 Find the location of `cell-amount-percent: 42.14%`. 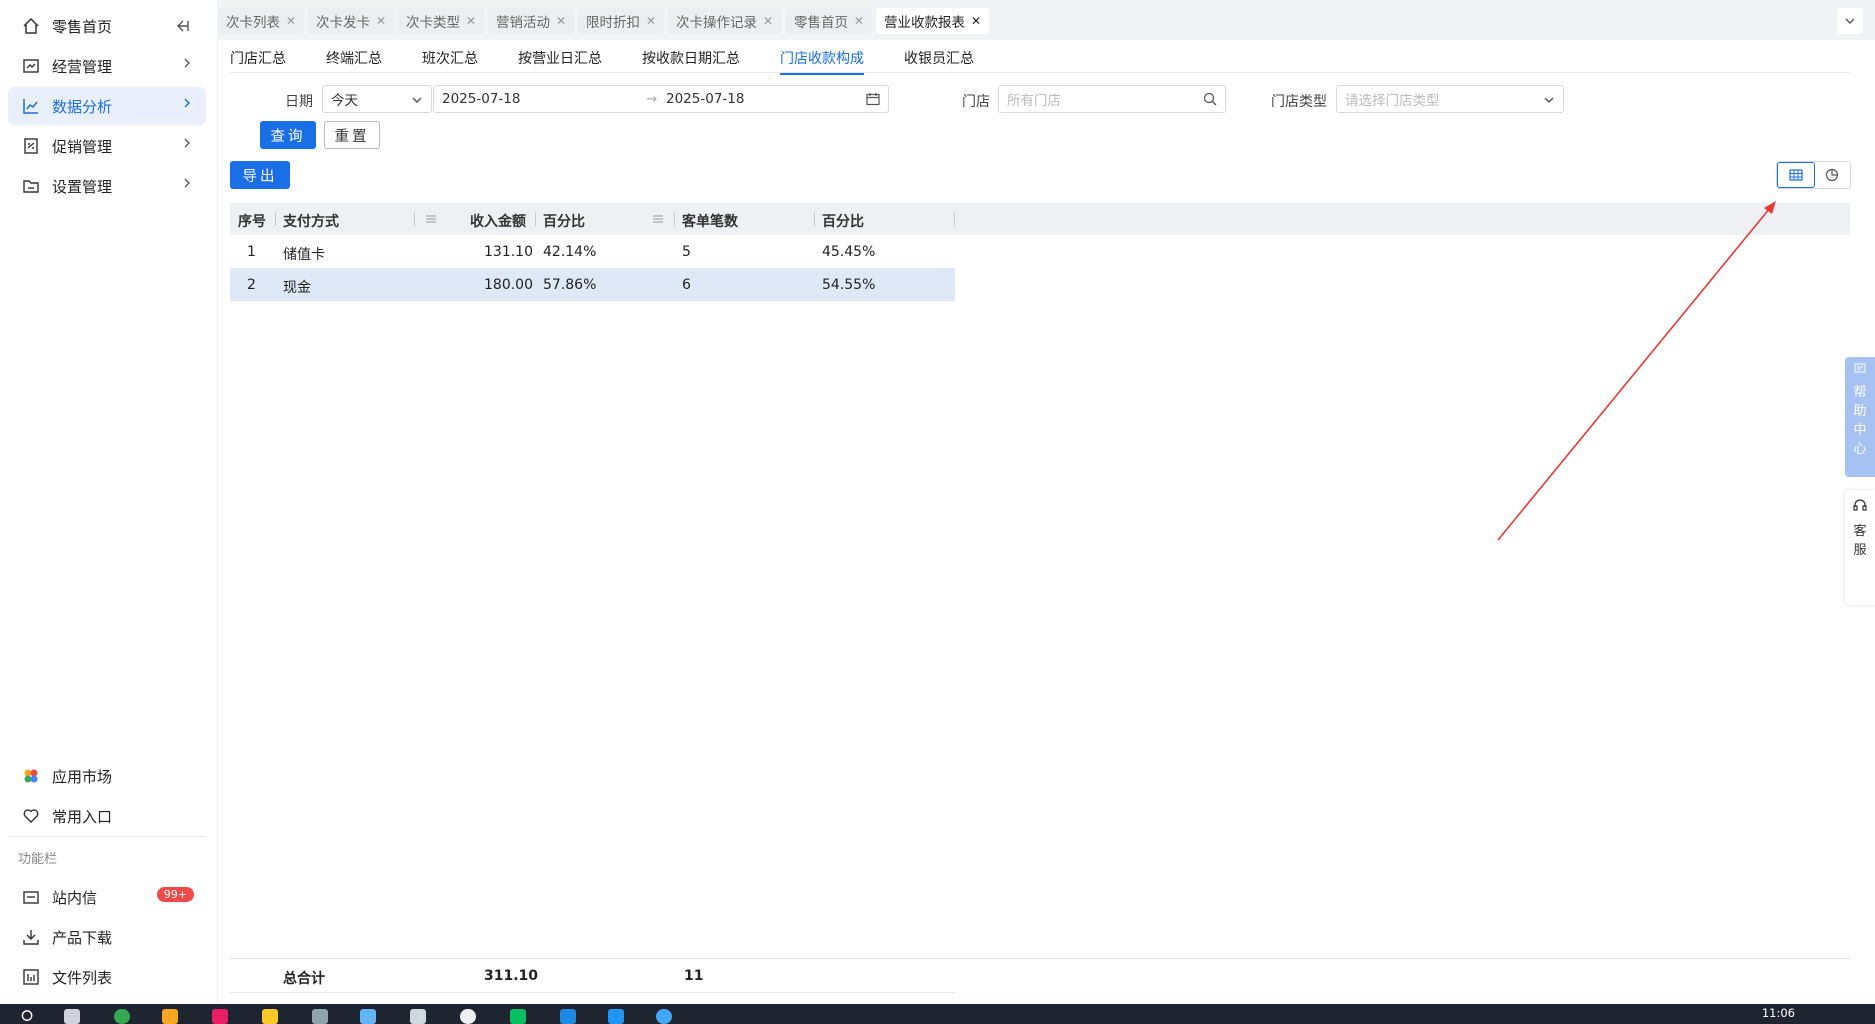

cell-amount-percent: 42.14% is located at coordinates (570, 252).